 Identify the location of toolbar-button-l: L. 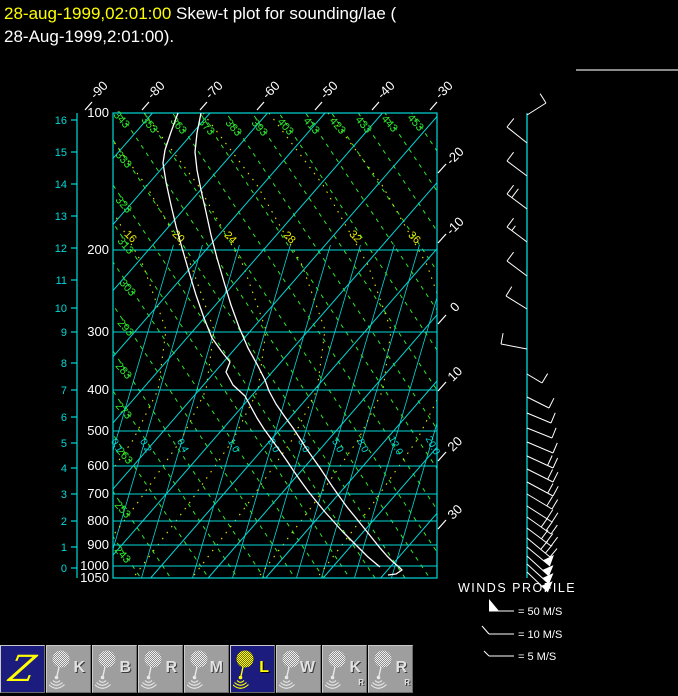
(252, 669).